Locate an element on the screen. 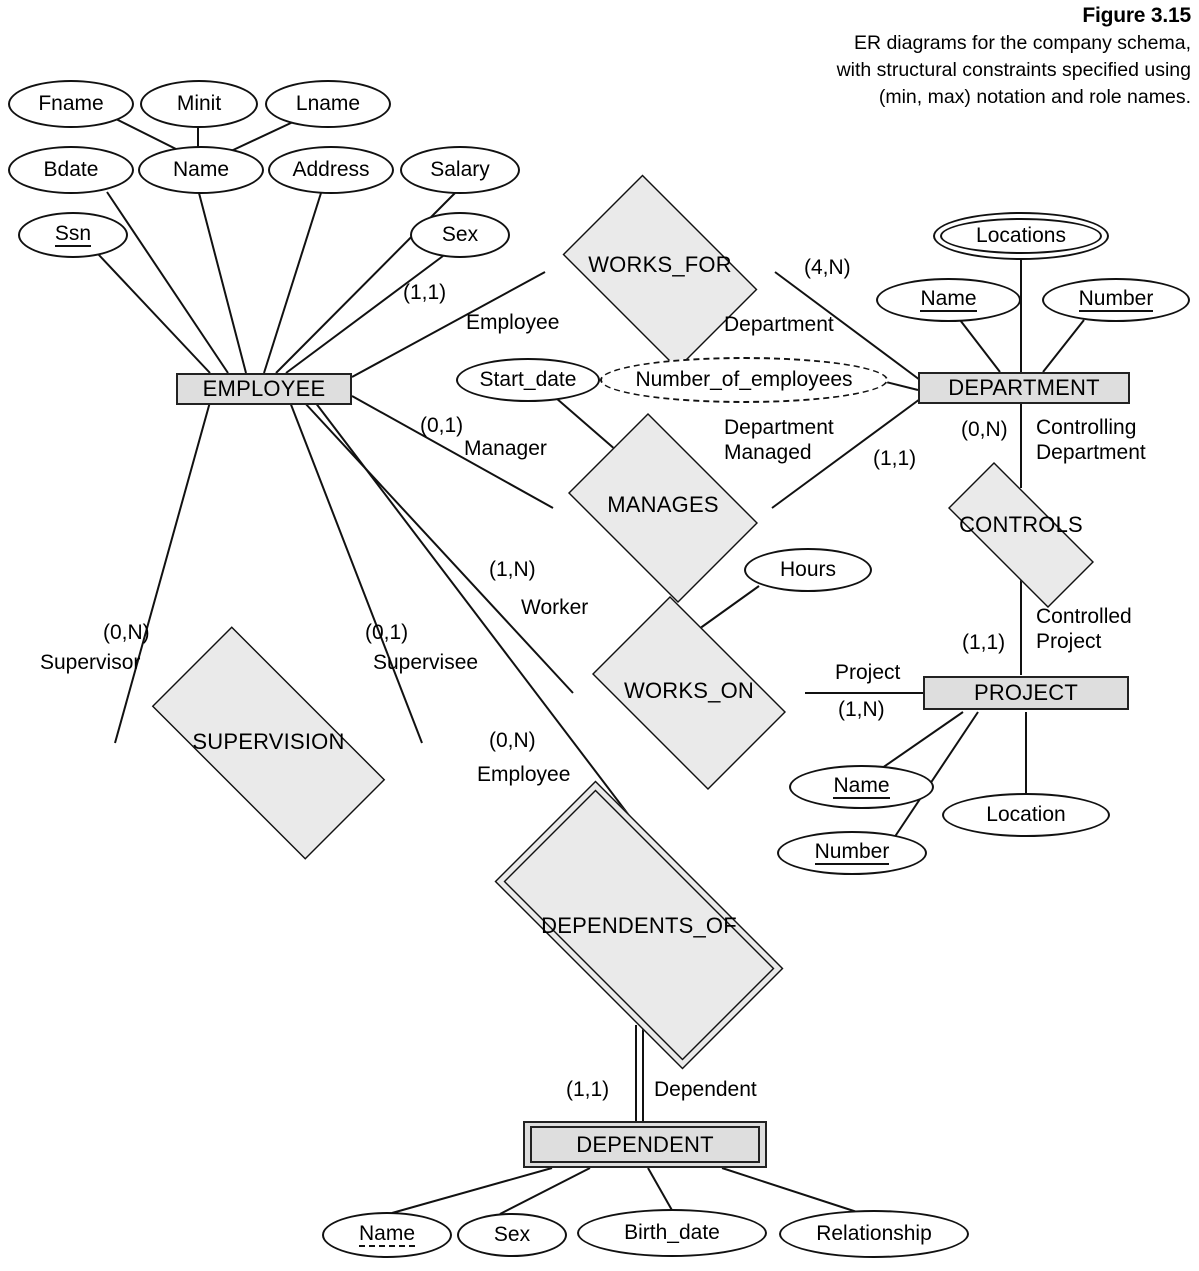 Image resolution: width=1199 pixels, height=1271 pixels. constraint-dependents-of-employee: (0,N) is located at coordinates (512, 740).